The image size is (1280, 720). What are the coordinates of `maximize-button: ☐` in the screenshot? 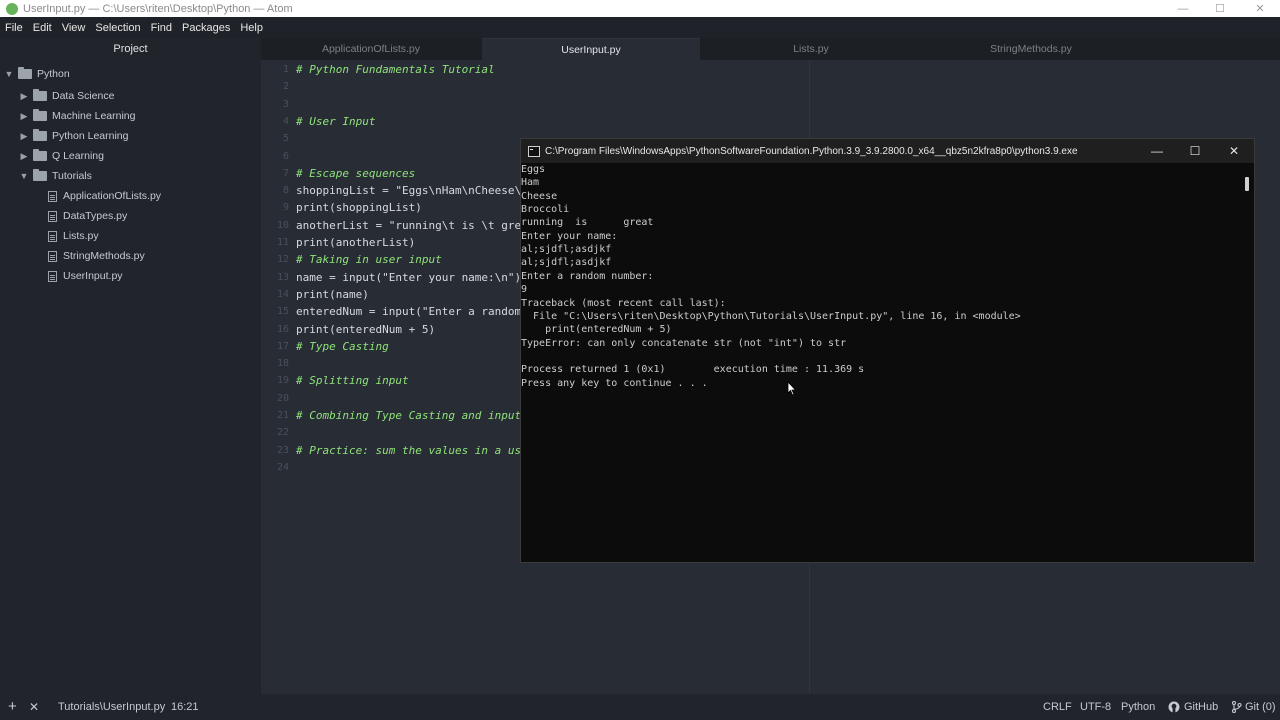 It's located at (1220, 8).